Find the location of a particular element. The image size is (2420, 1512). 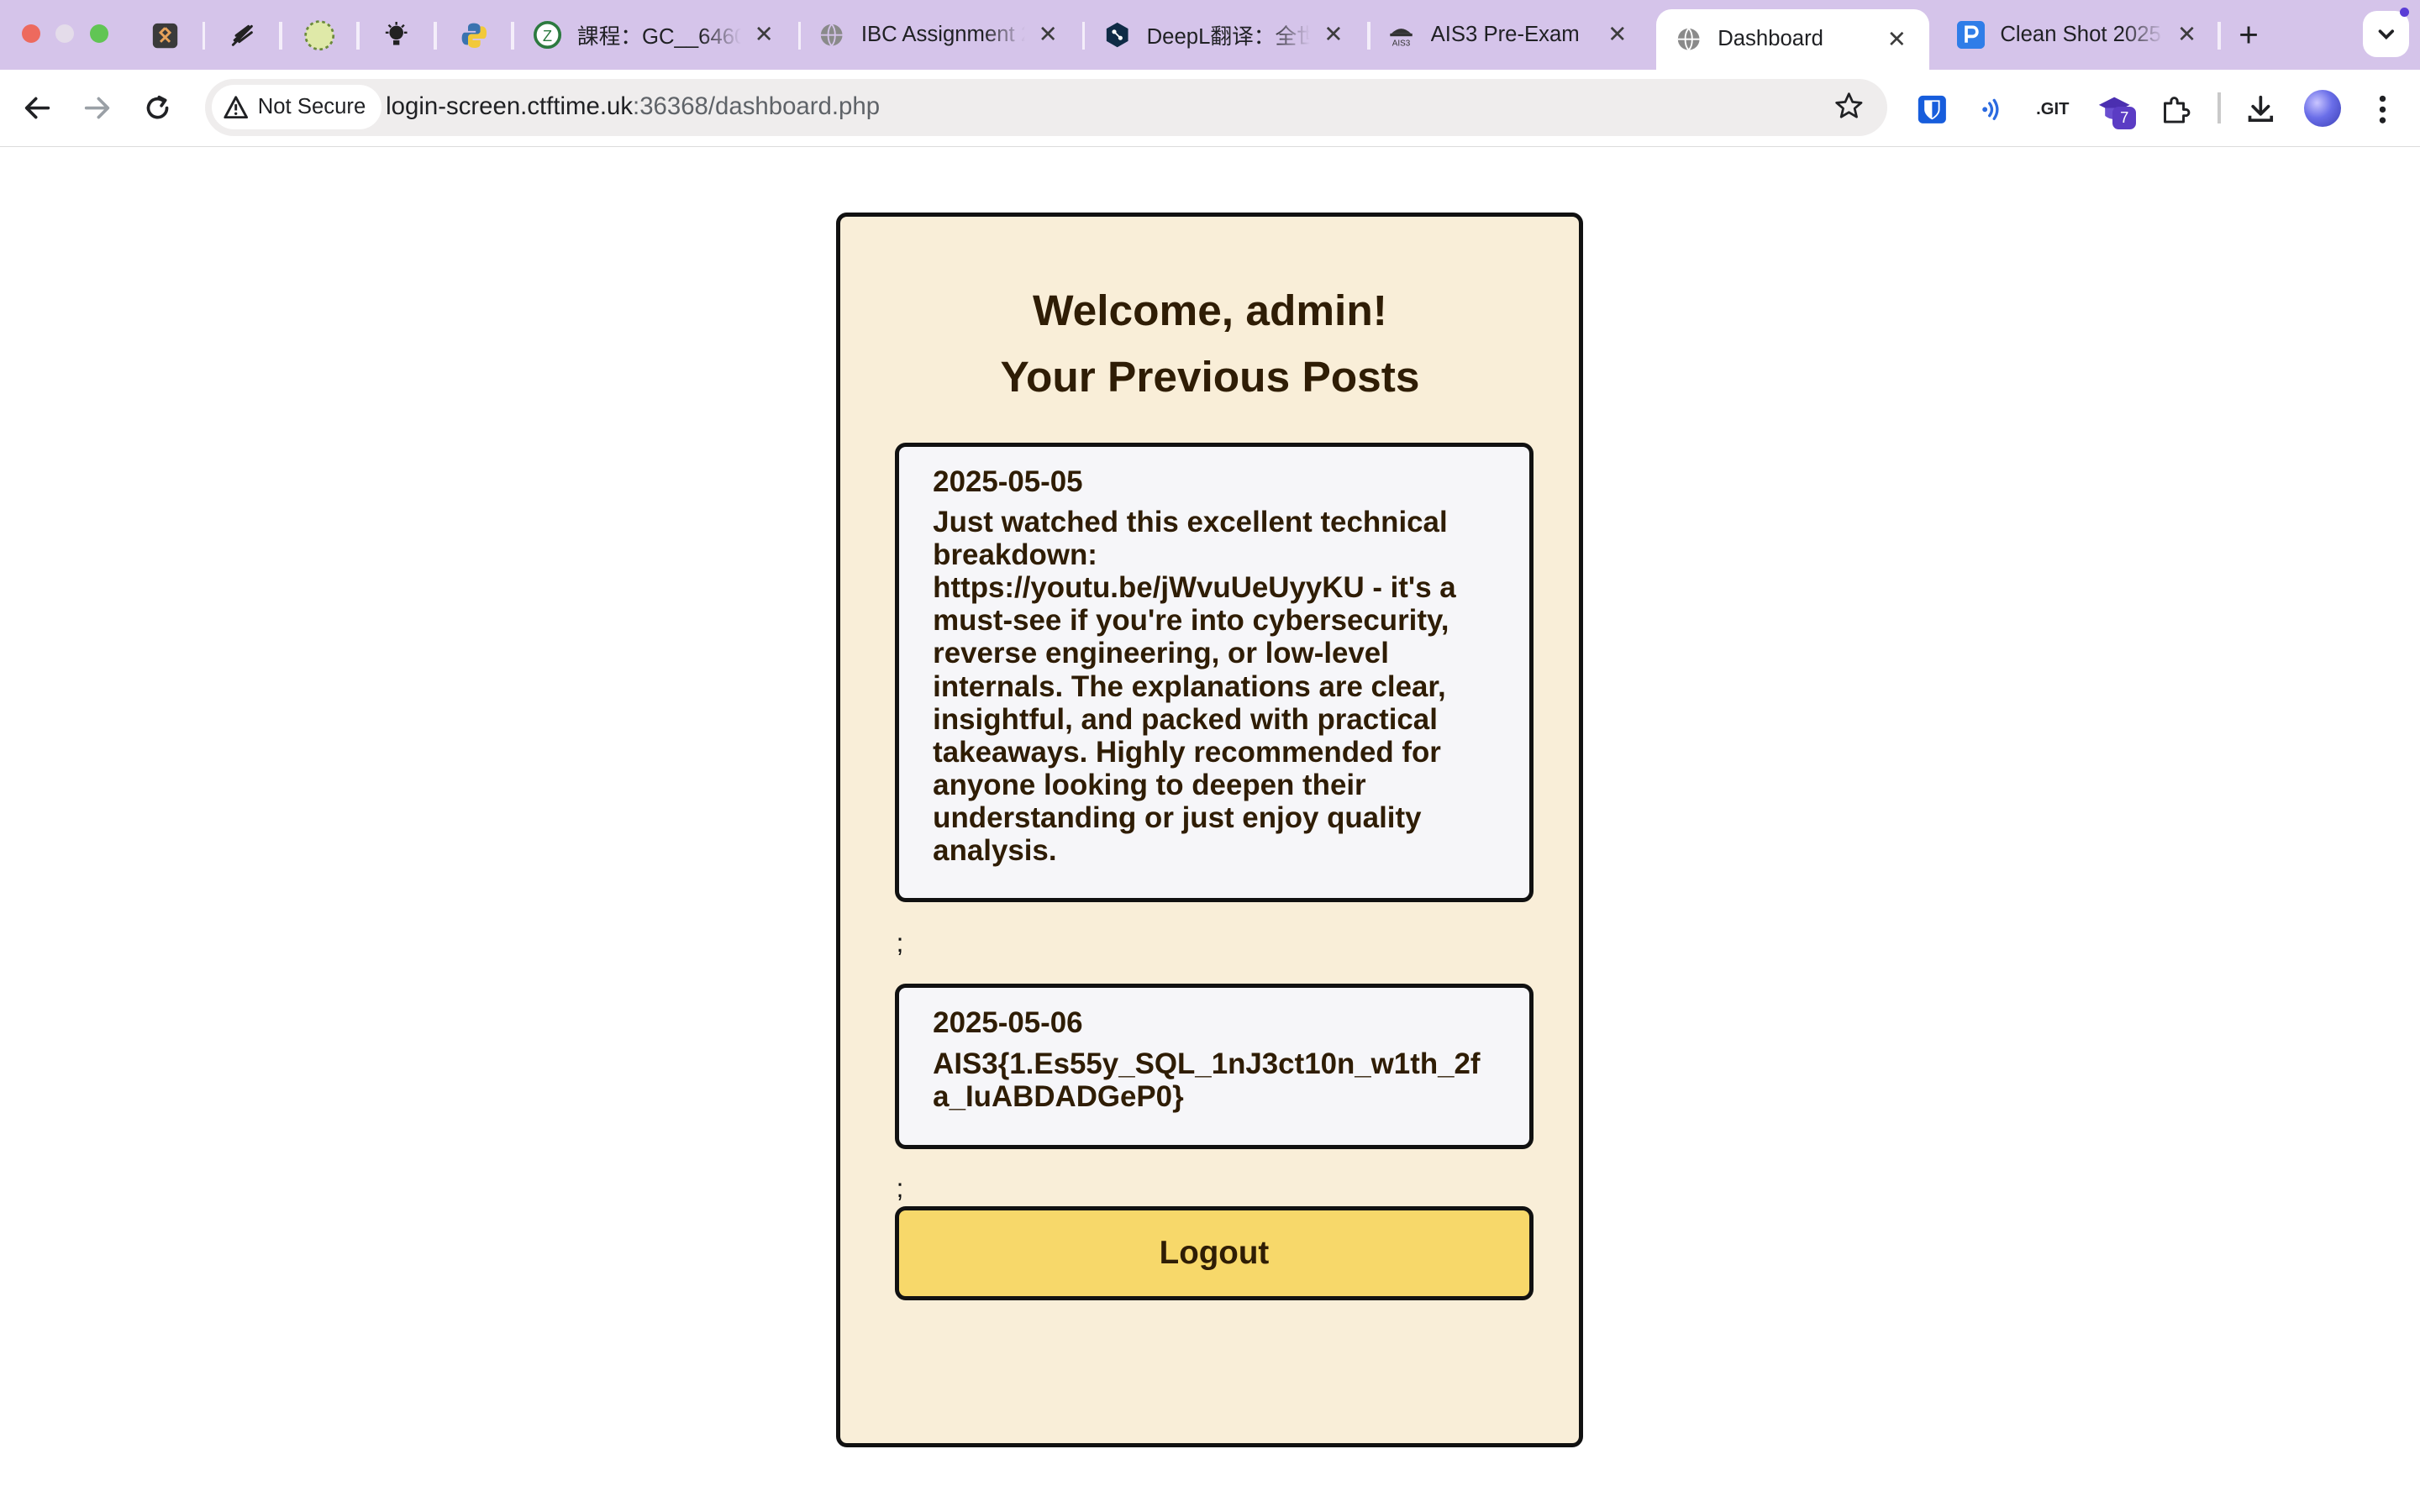

reload-icon is located at coordinates (157, 107).